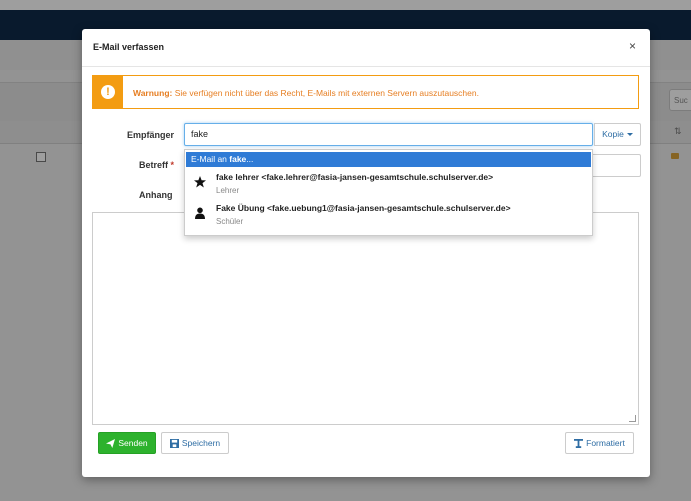 The height and width of the screenshot is (501, 691). What do you see at coordinates (201, 443) in the screenshot?
I see `save-label: Speichern` at bounding box center [201, 443].